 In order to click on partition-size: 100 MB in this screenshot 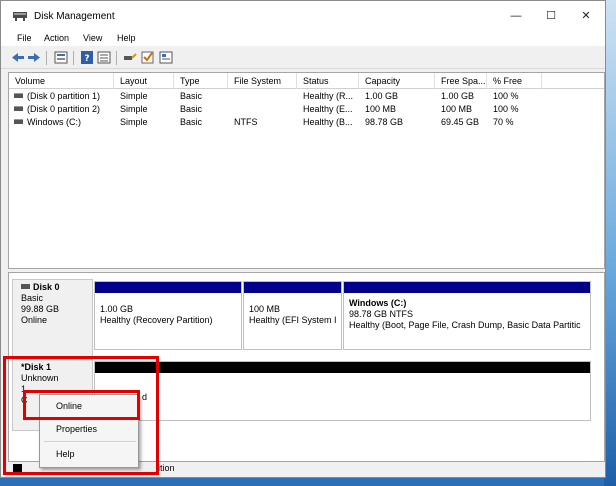, I will do `click(265, 309)`.